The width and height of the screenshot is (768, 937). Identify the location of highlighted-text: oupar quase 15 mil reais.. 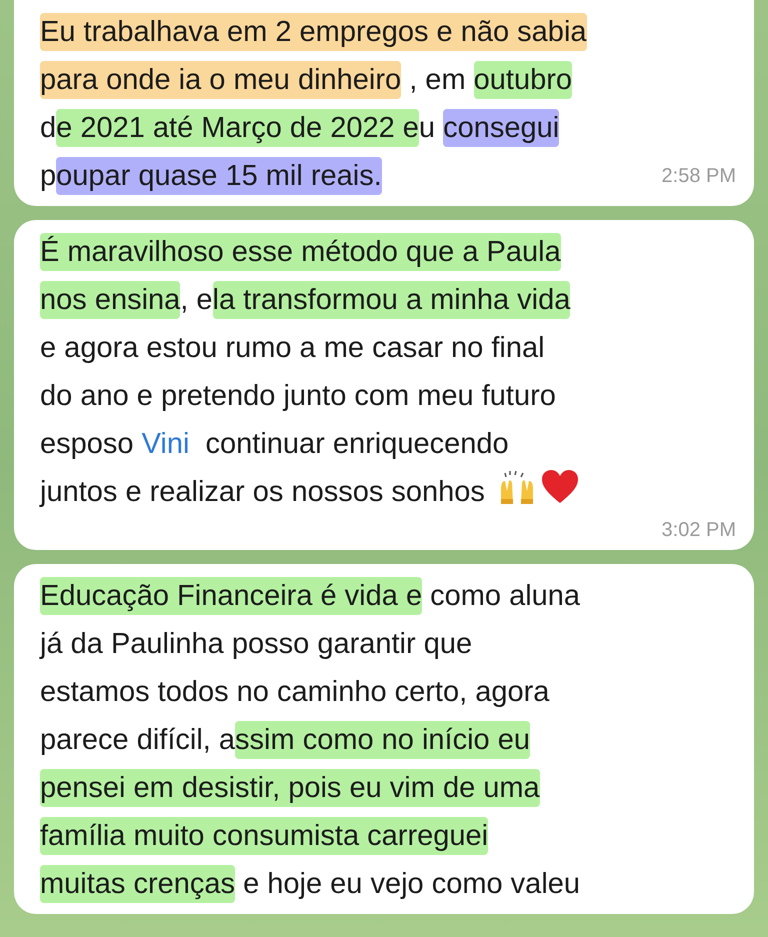
(219, 176).